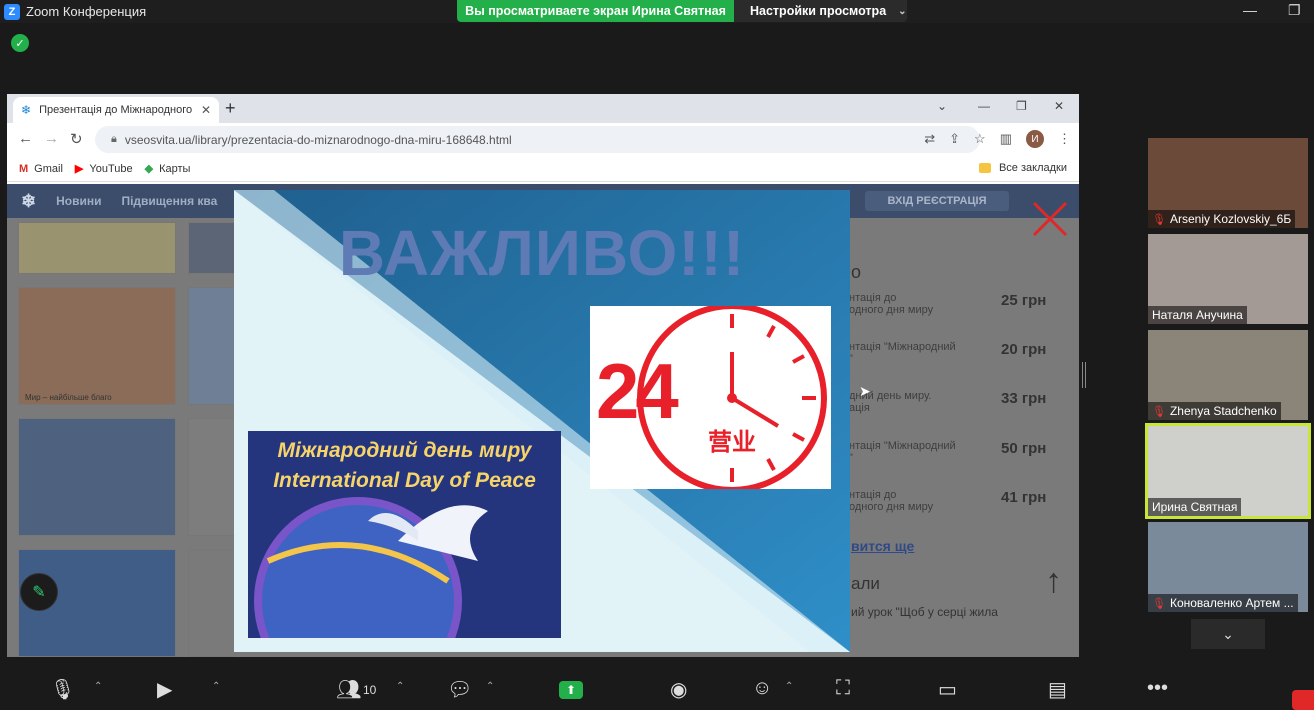  Describe the element at coordinates (1228, 634) in the screenshot. I see `more-participants-chevron-icon: ⌄` at that location.